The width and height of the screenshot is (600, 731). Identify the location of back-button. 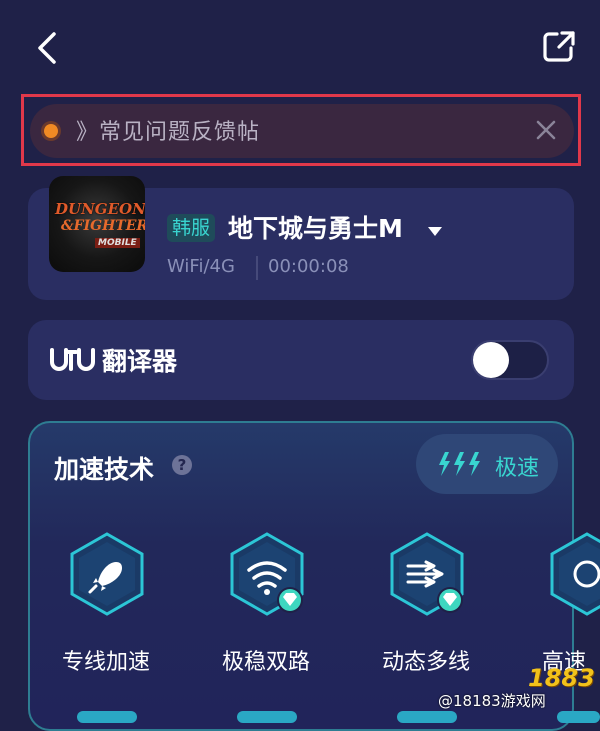
(48, 48).